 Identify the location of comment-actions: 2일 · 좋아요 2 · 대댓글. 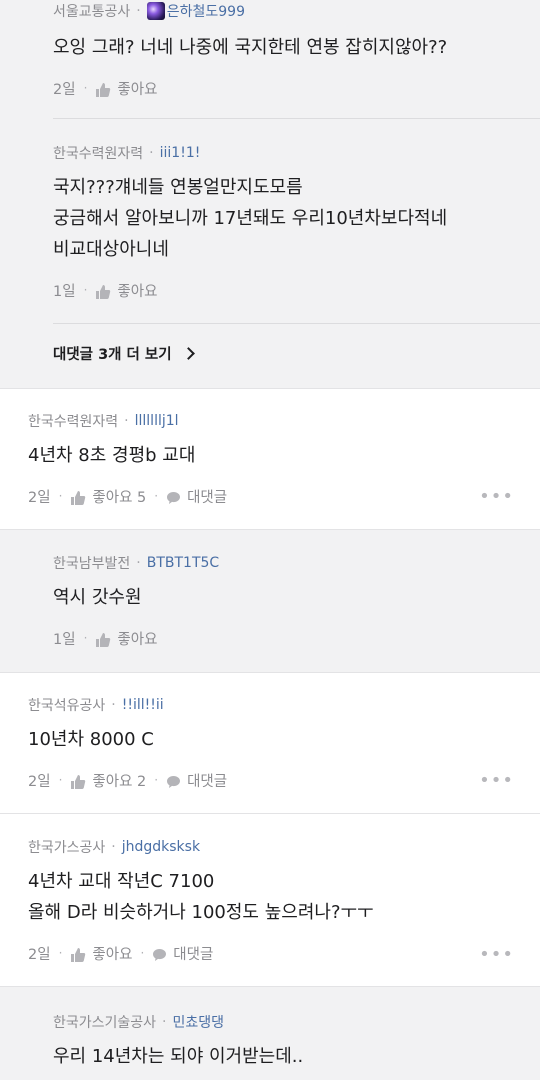
(273, 780).